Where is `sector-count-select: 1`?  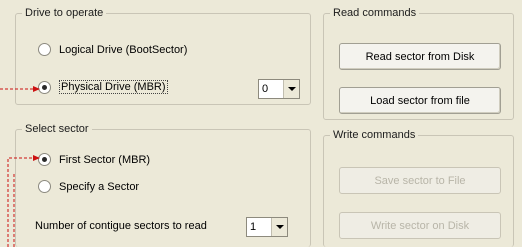
sector-count-select: 1 is located at coordinates (267, 227).